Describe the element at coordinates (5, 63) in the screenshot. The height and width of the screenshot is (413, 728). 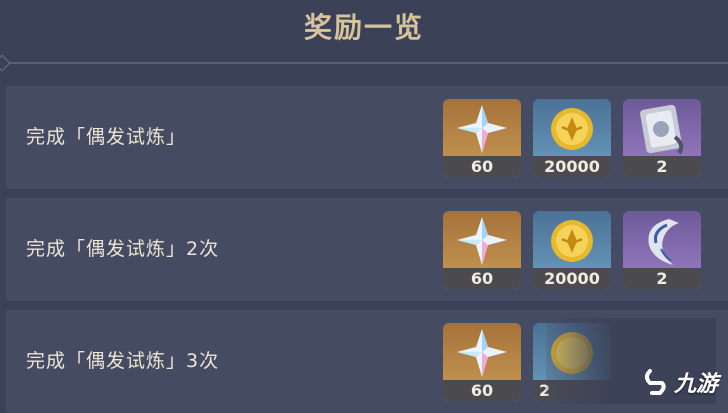
I see `divider-ornament` at that location.